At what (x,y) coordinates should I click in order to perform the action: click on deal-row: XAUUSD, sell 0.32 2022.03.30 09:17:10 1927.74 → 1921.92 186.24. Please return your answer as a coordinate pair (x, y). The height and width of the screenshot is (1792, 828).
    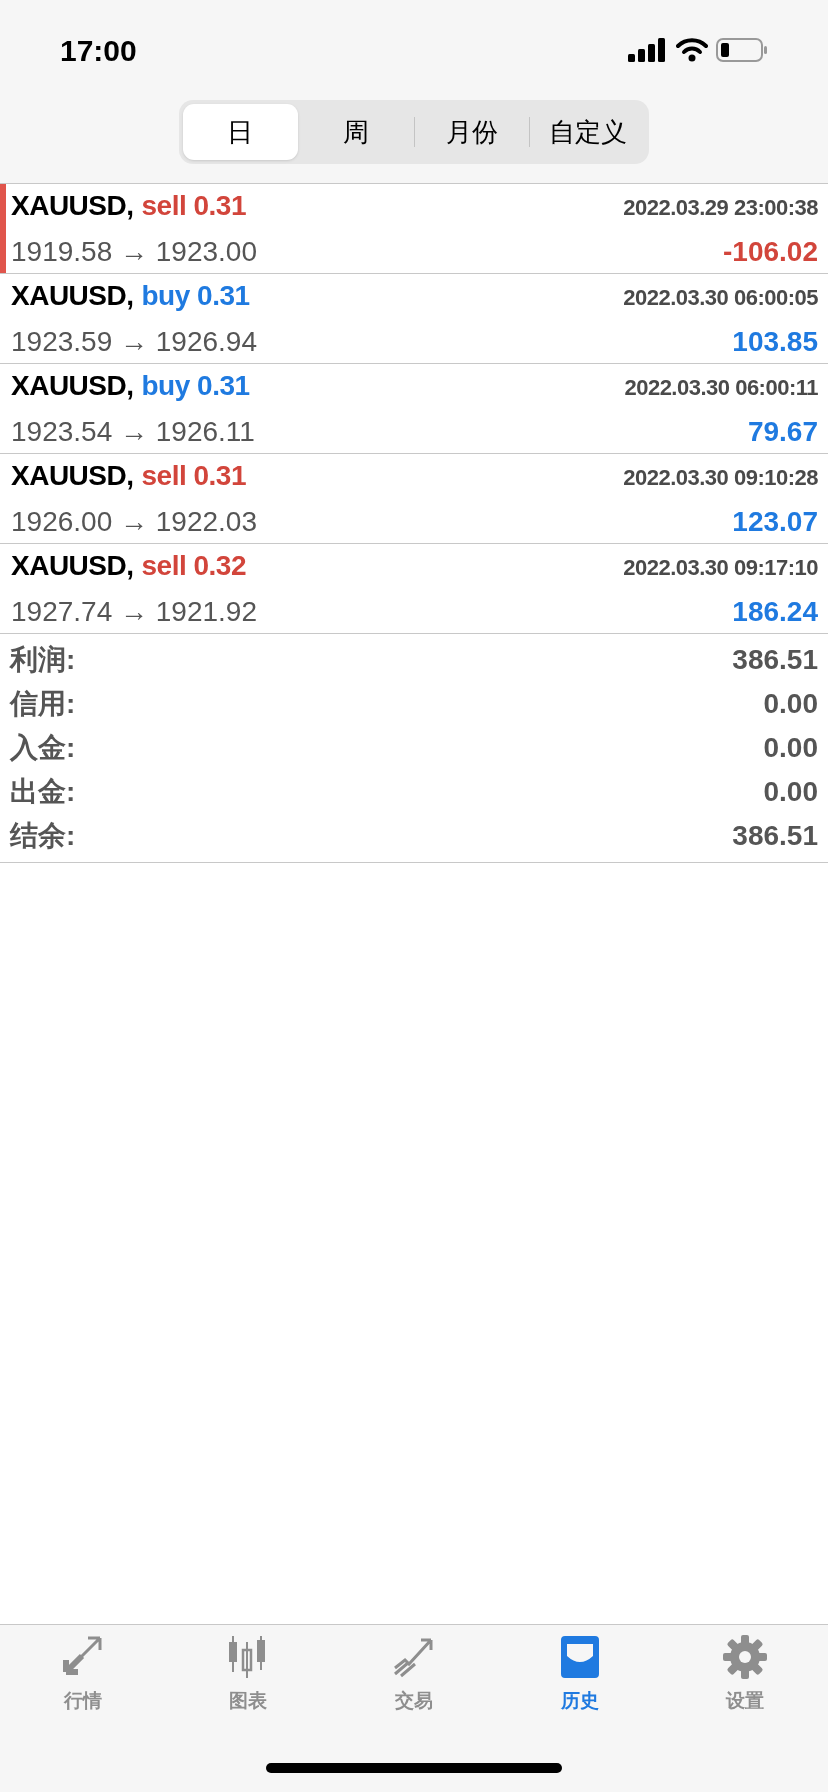
    Looking at the image, I should click on (414, 589).